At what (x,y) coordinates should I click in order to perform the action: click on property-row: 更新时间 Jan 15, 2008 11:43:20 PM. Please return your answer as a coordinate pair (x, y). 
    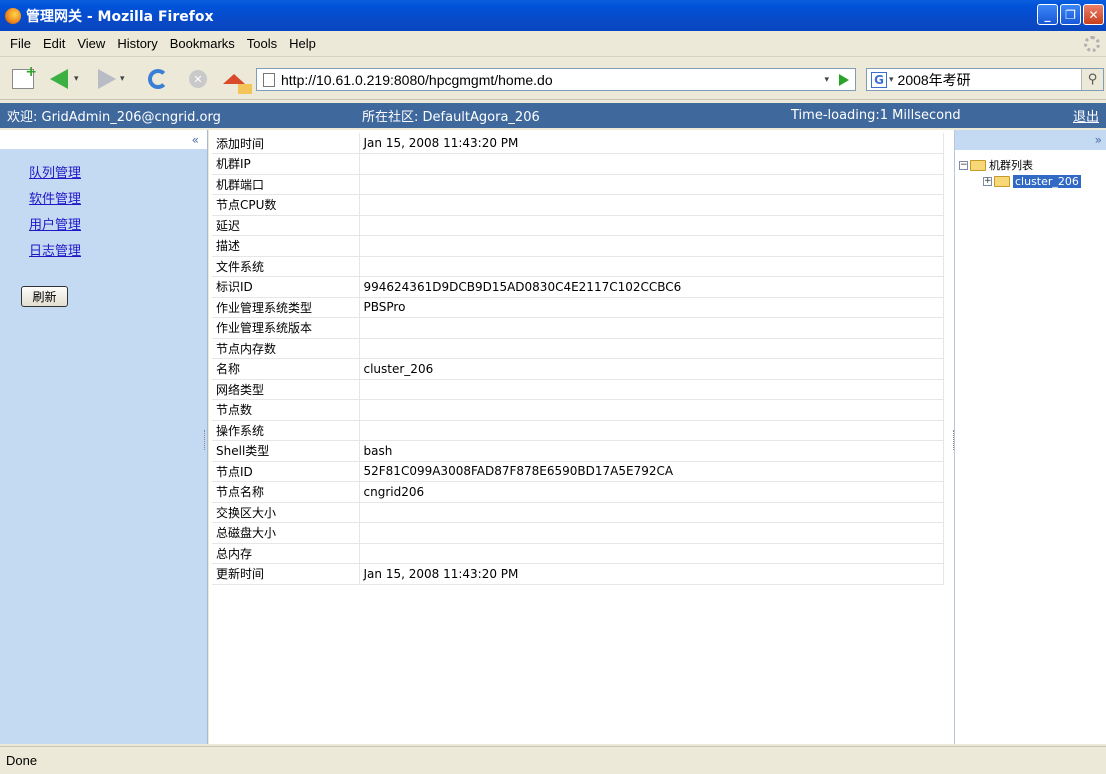
    Looking at the image, I should click on (578, 574).